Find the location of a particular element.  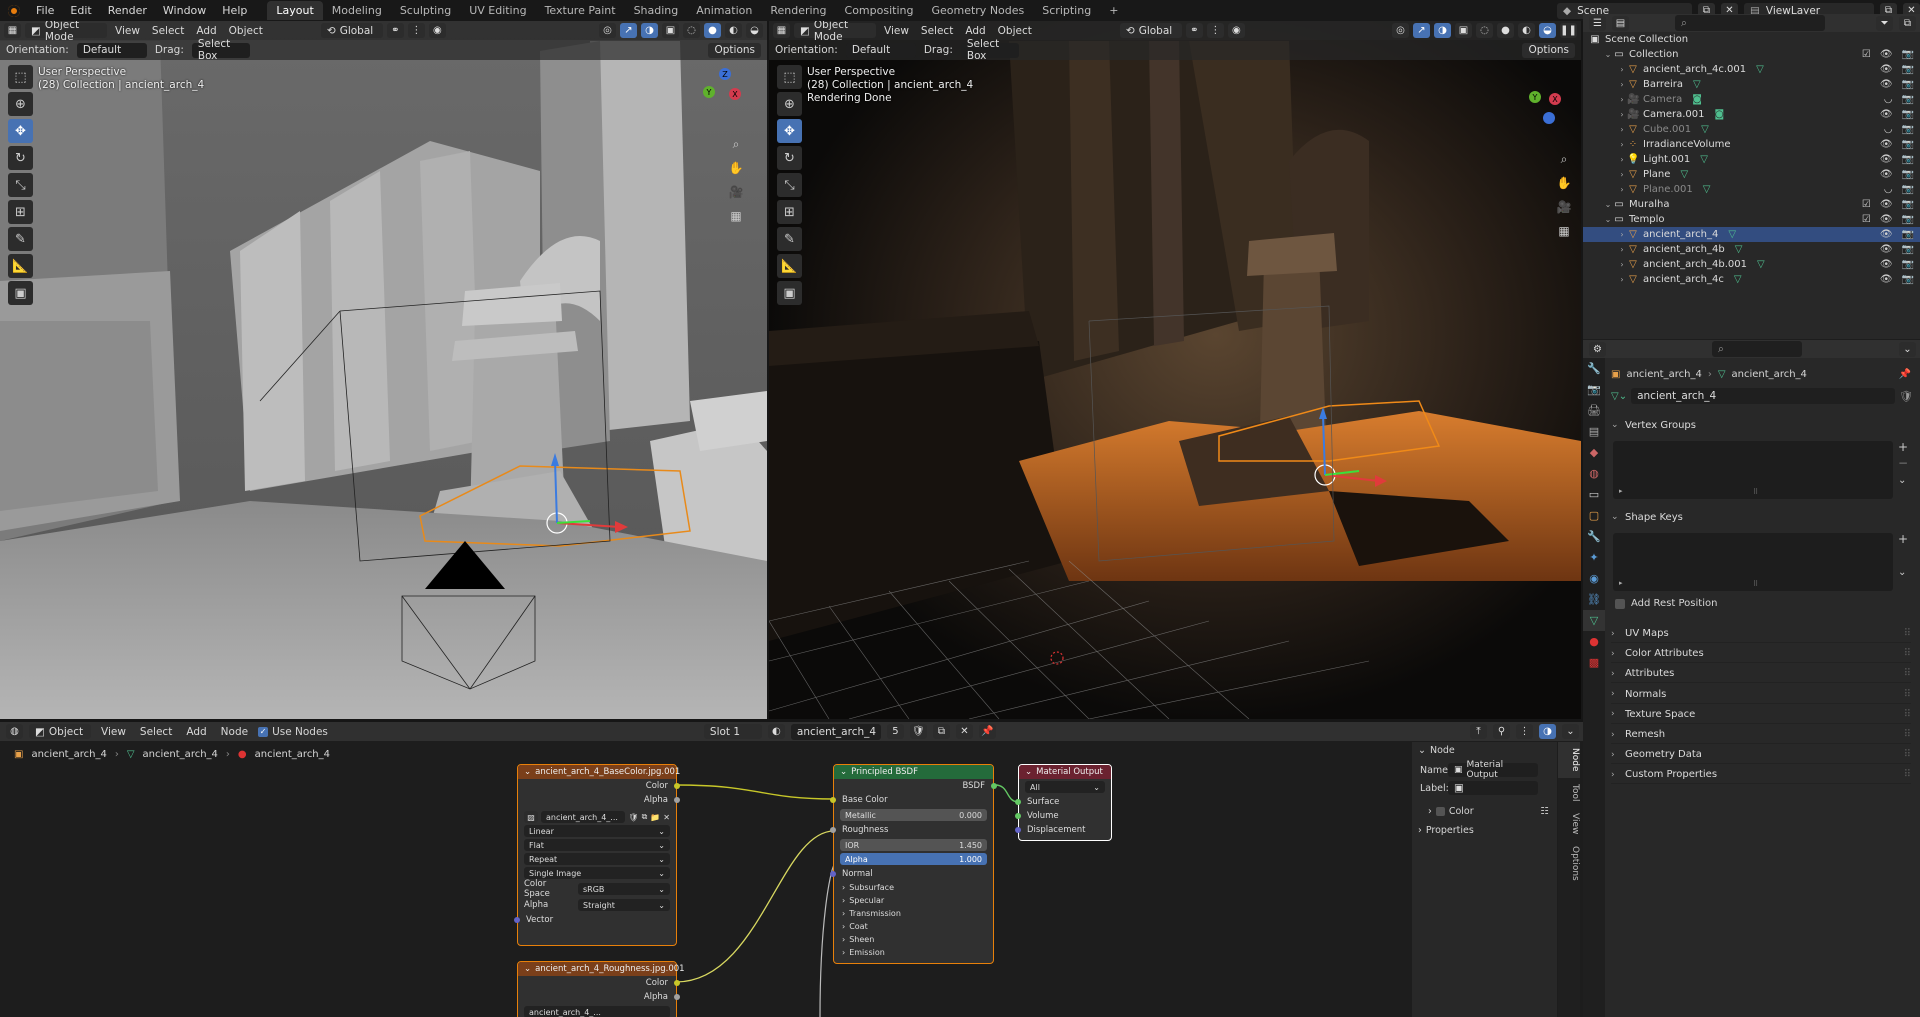

alpha-socket is located at coordinates (677, 997).